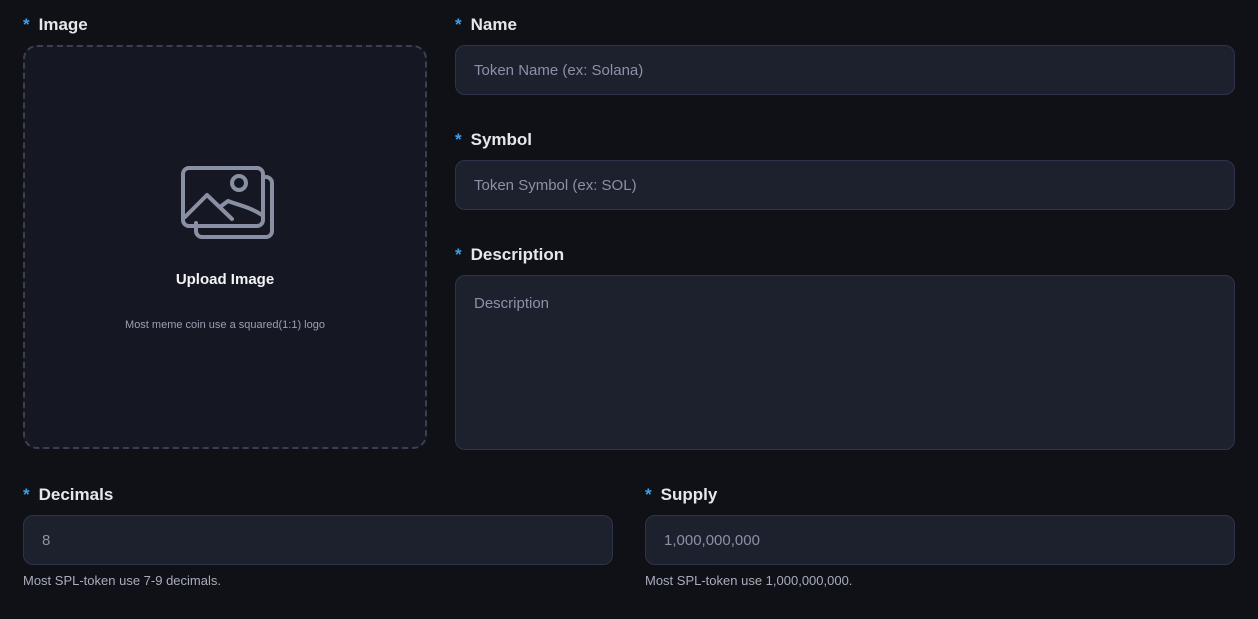  I want to click on name-label: * Name, so click(486, 25).